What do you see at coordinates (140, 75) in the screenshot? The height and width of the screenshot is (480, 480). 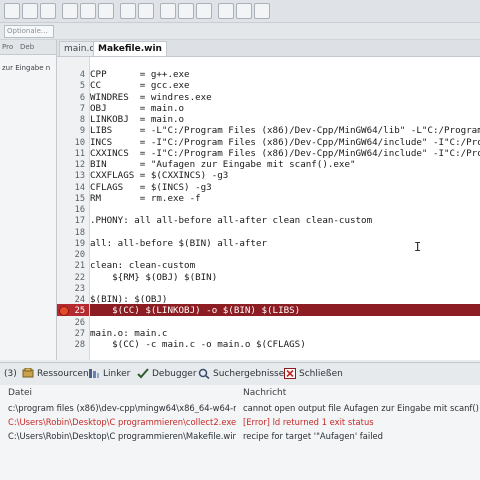 I see `code-line: CPP = g++.exe` at bounding box center [140, 75].